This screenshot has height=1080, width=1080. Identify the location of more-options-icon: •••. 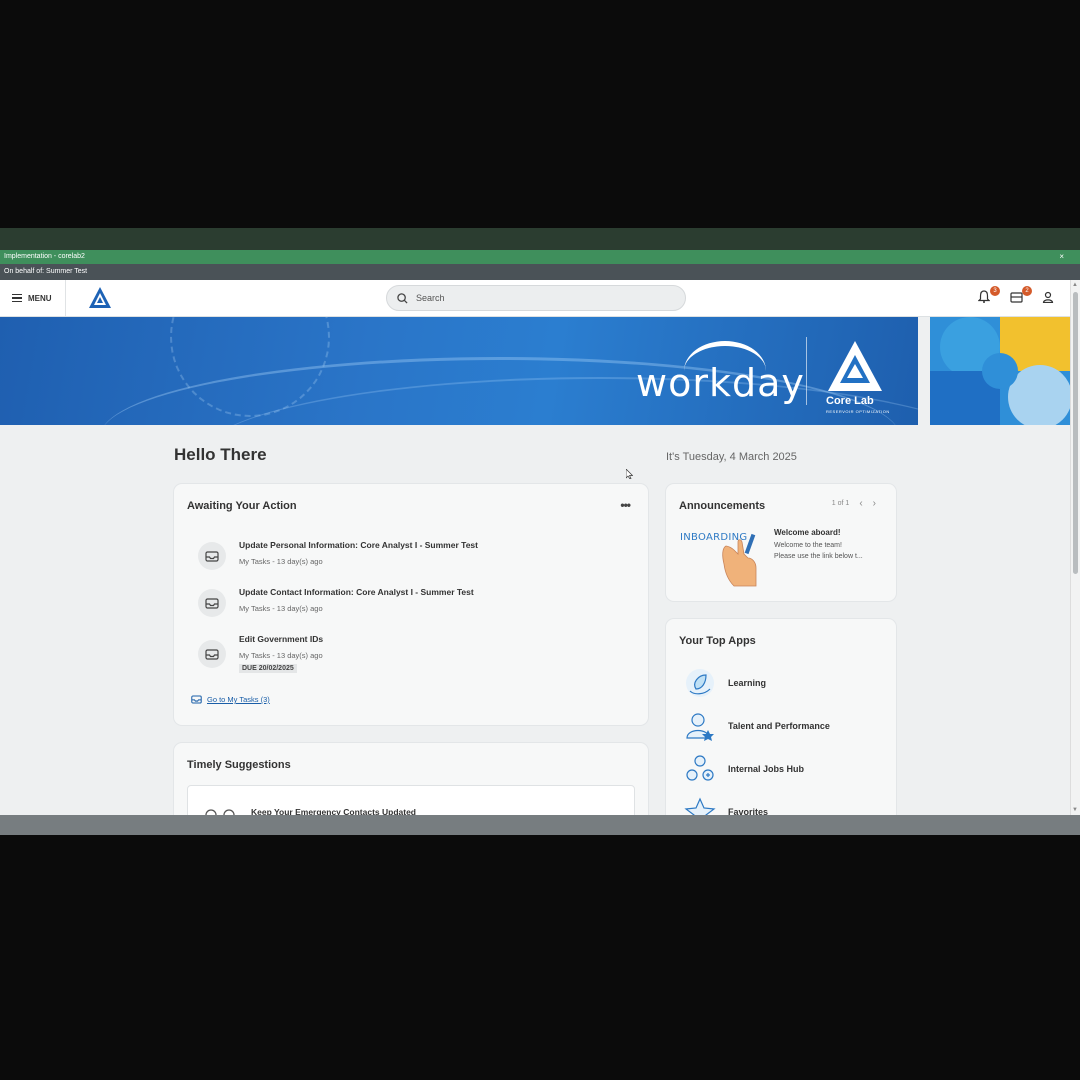
(625, 505).